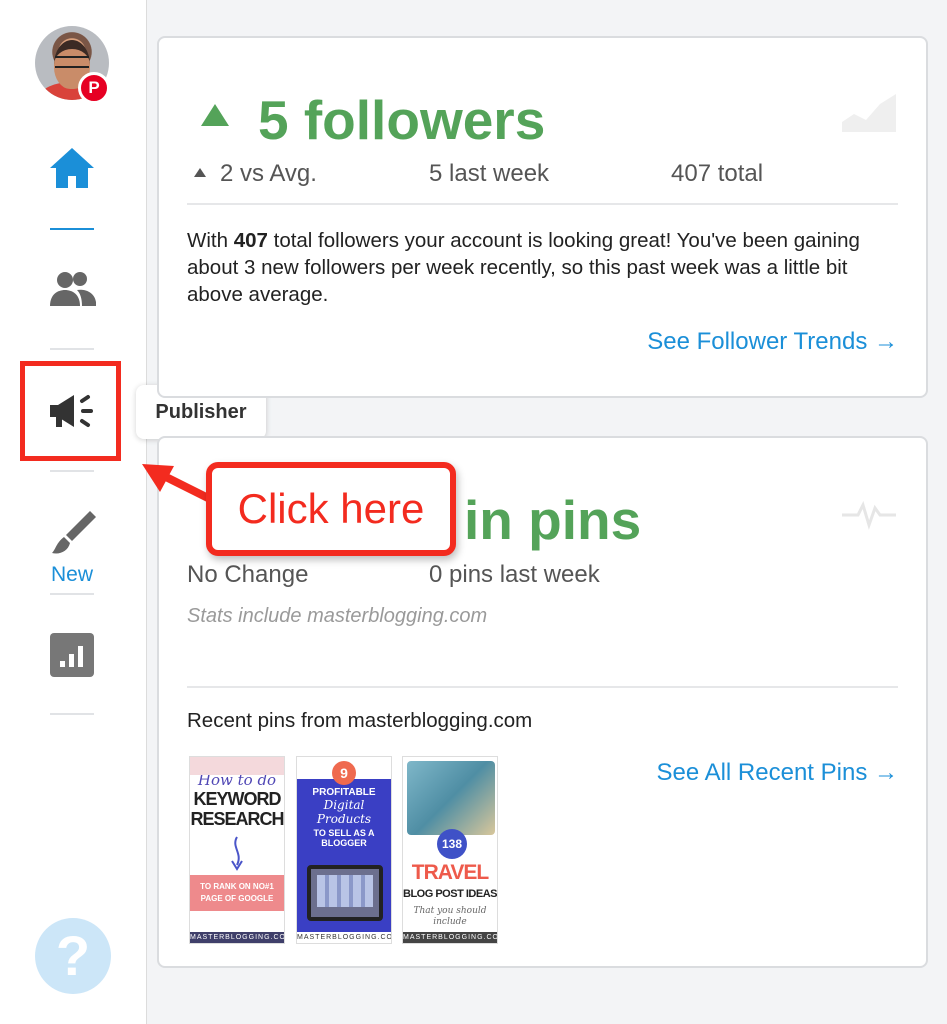 The height and width of the screenshot is (1024, 947). I want to click on see-follower-trends-link: See Follower Trends →, so click(772, 342).